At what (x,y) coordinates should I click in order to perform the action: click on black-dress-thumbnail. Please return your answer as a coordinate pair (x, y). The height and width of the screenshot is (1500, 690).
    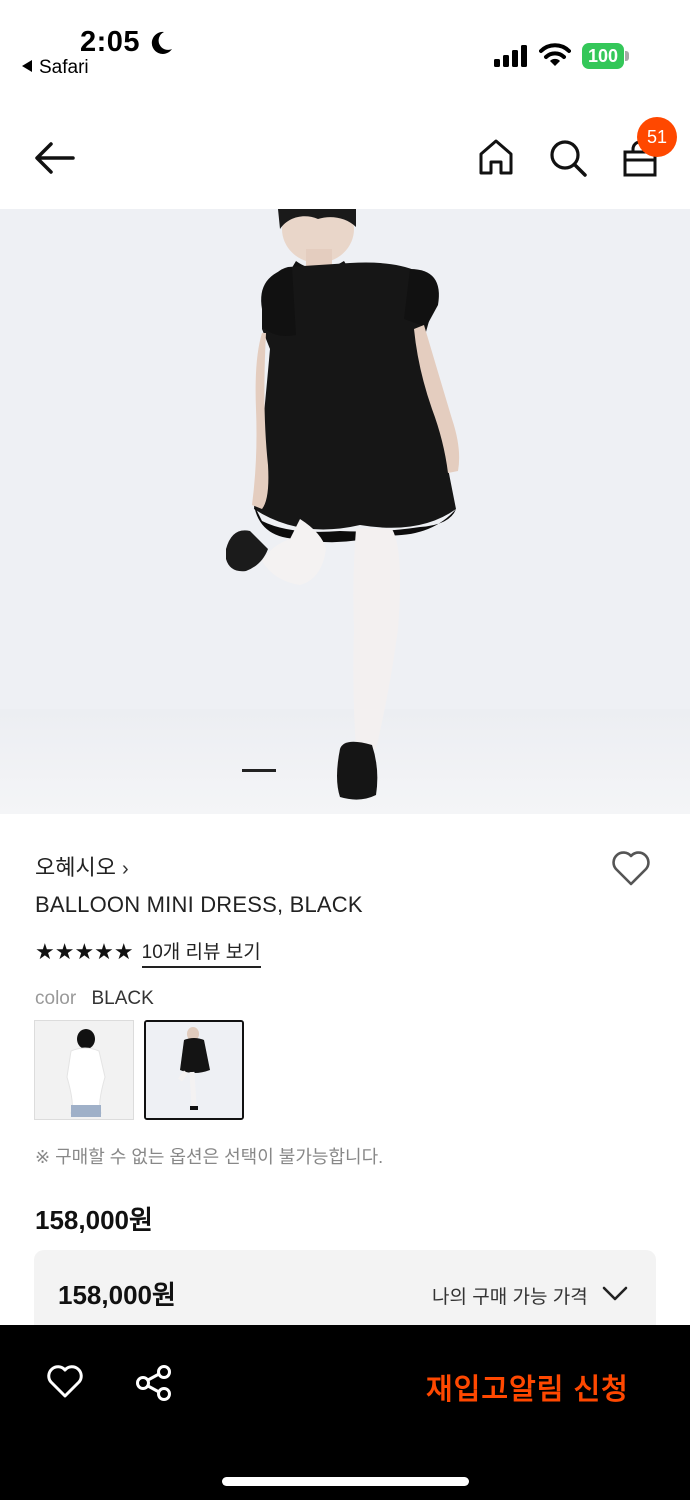
    Looking at the image, I should click on (194, 1070).